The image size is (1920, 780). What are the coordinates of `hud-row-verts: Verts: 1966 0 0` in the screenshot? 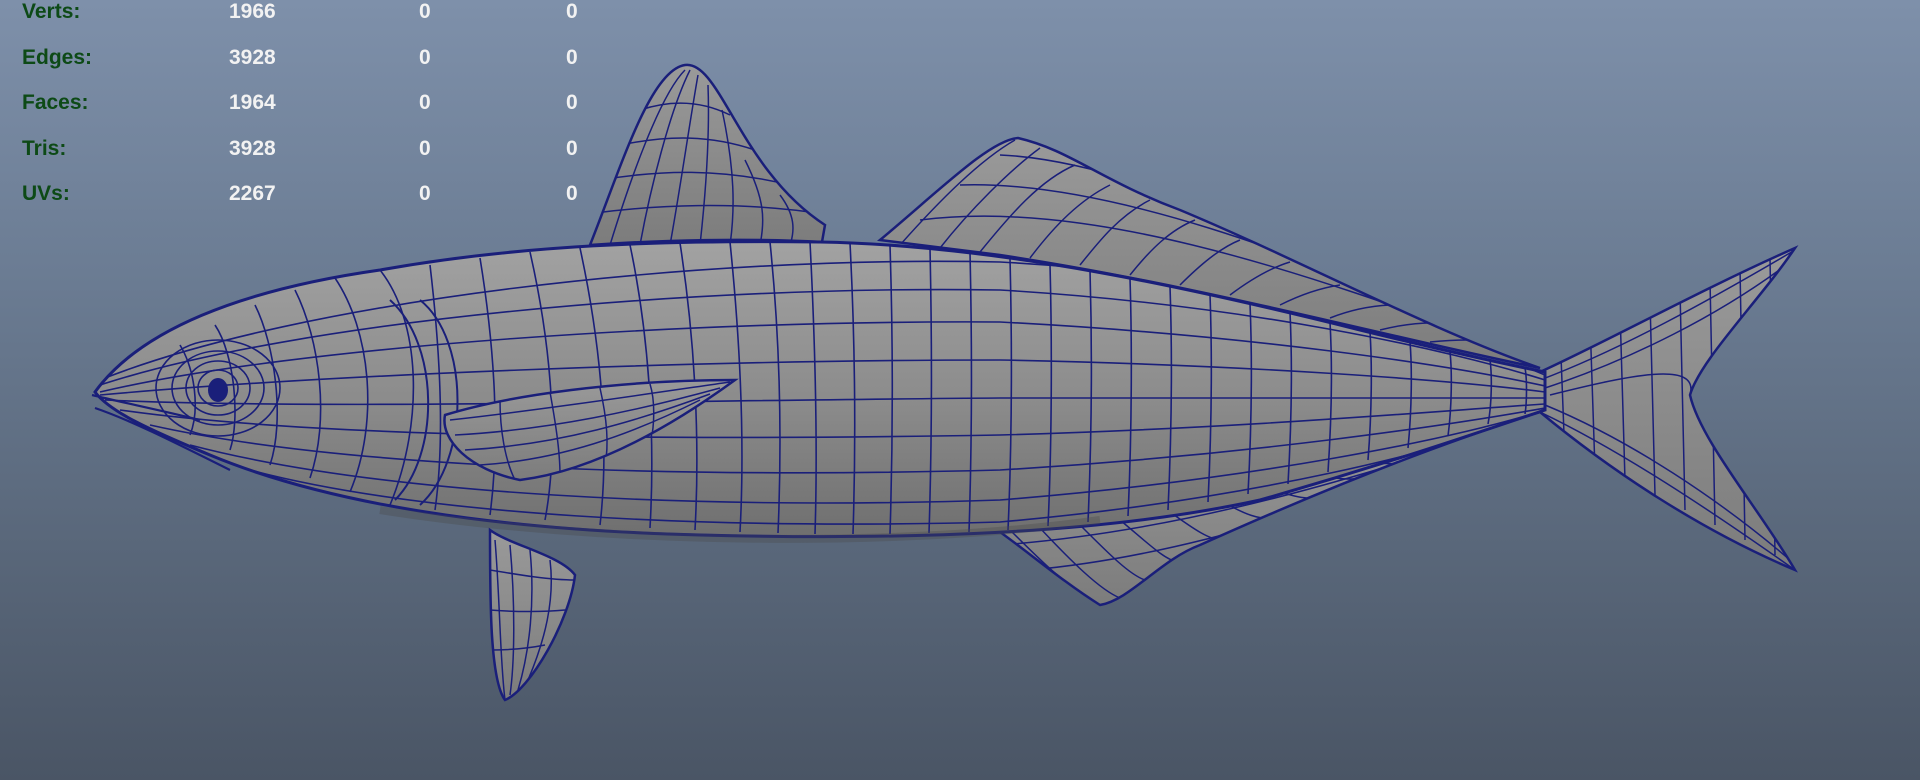 It's located at (322, 23).